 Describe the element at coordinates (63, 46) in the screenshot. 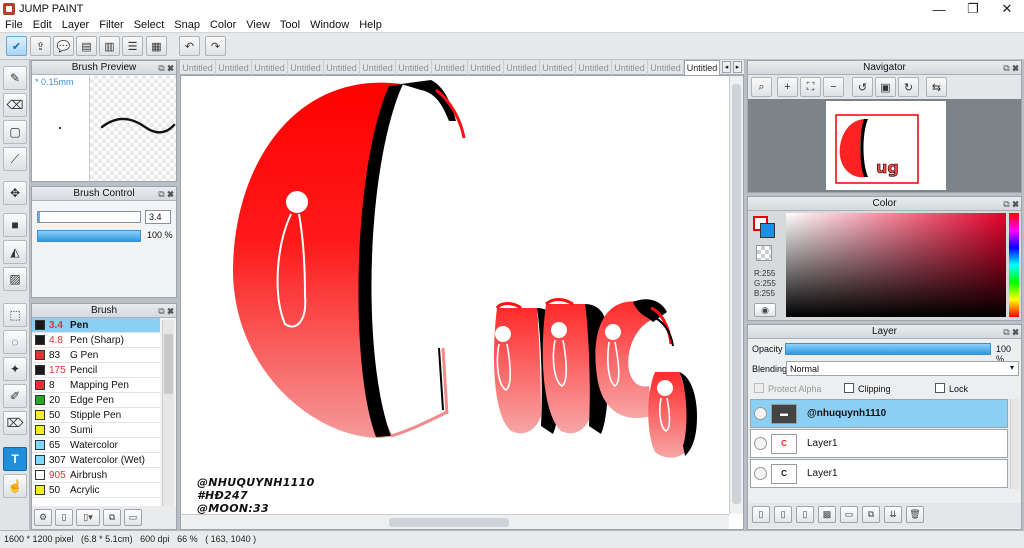

I see `speech-bubble-icon: 💬` at that location.